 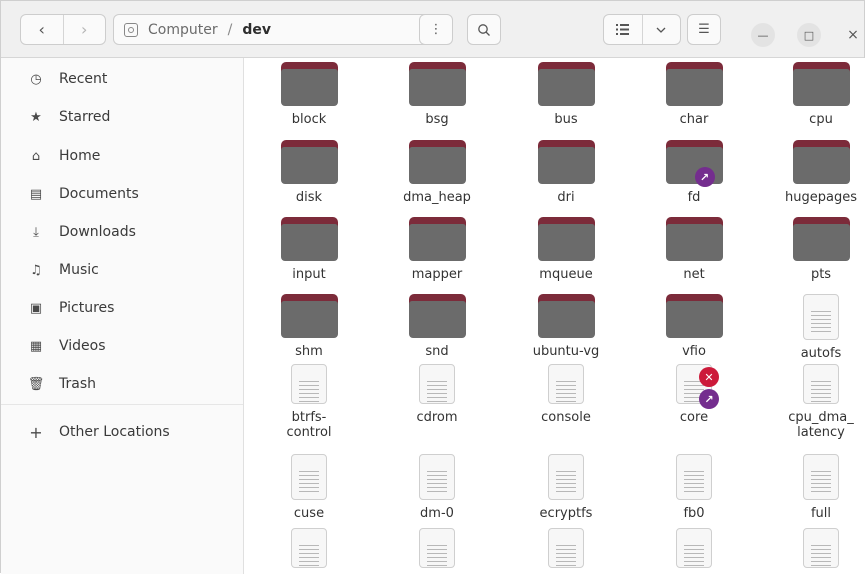 I want to click on close-button: ×, so click(x=853, y=35).